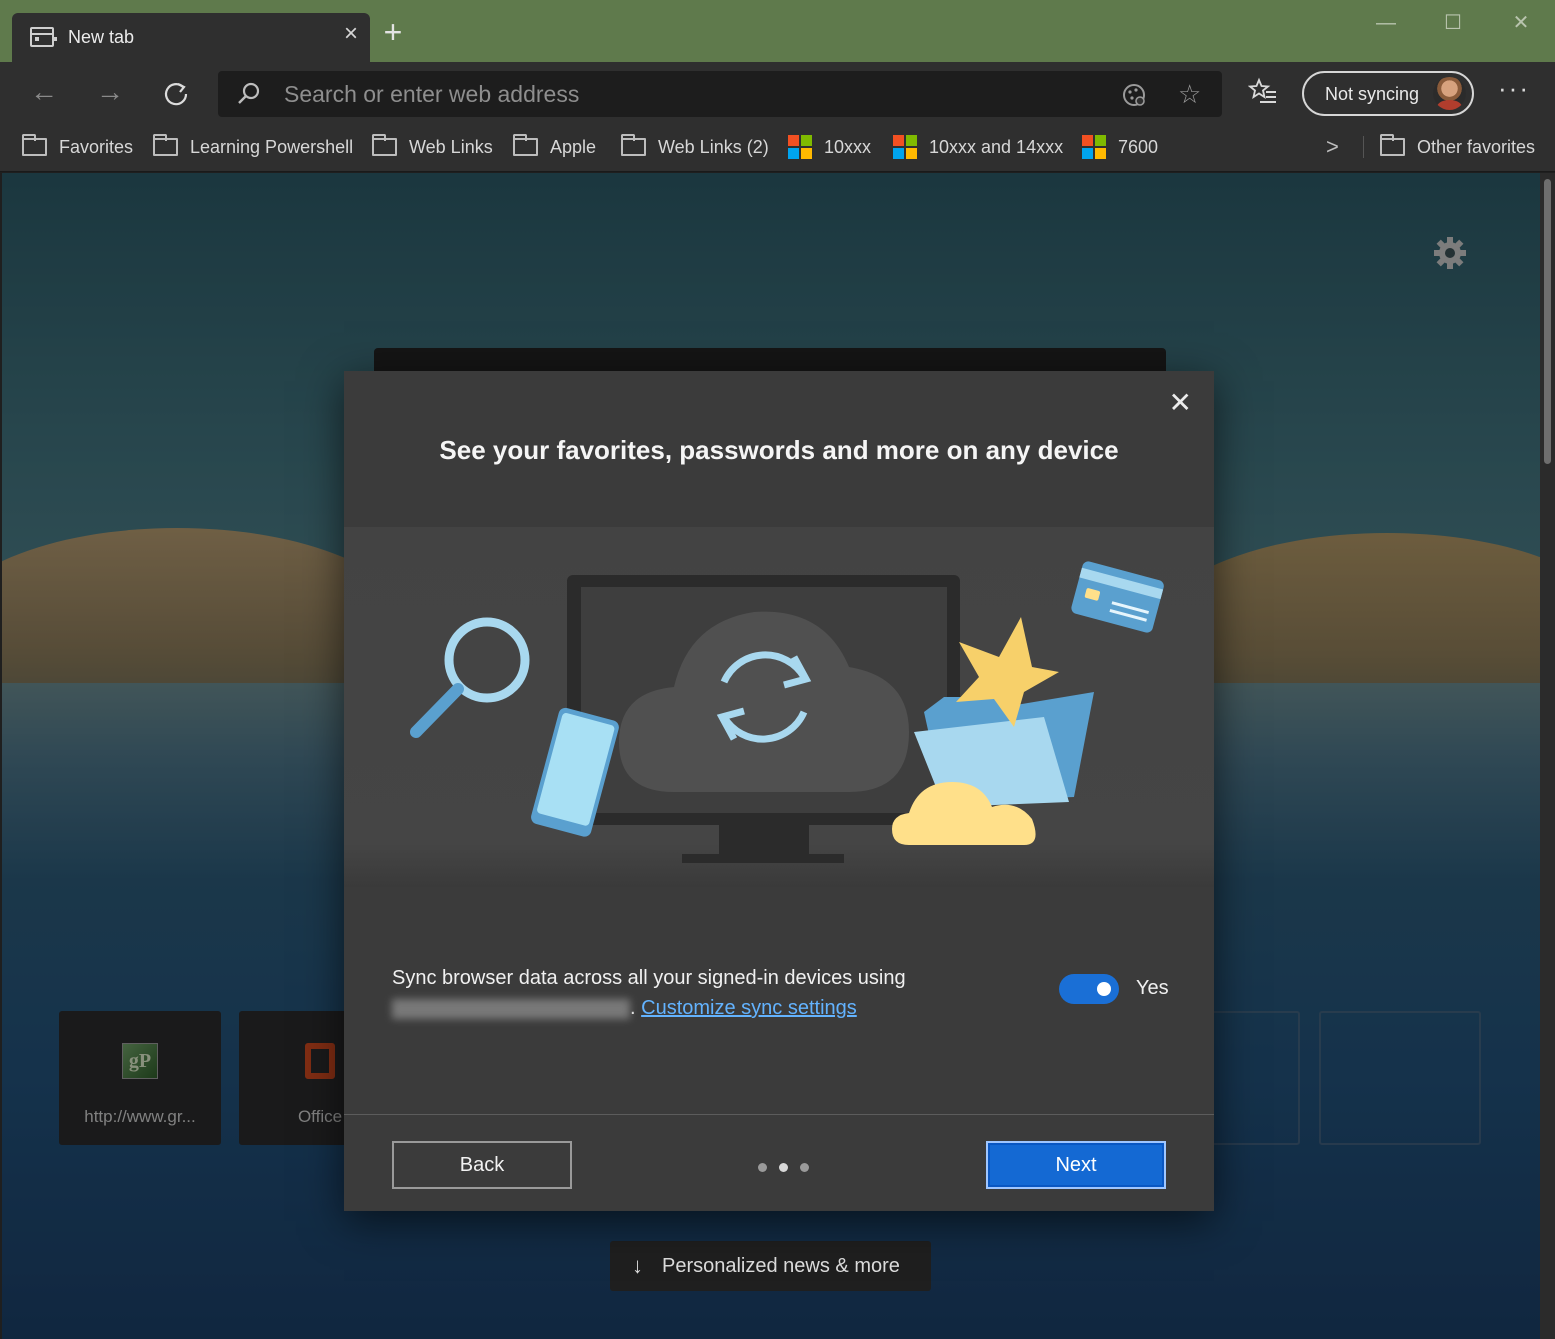 This screenshot has width=1555, height=1339. What do you see at coordinates (1263, 91) in the screenshot?
I see `favorites-list-icon` at bounding box center [1263, 91].